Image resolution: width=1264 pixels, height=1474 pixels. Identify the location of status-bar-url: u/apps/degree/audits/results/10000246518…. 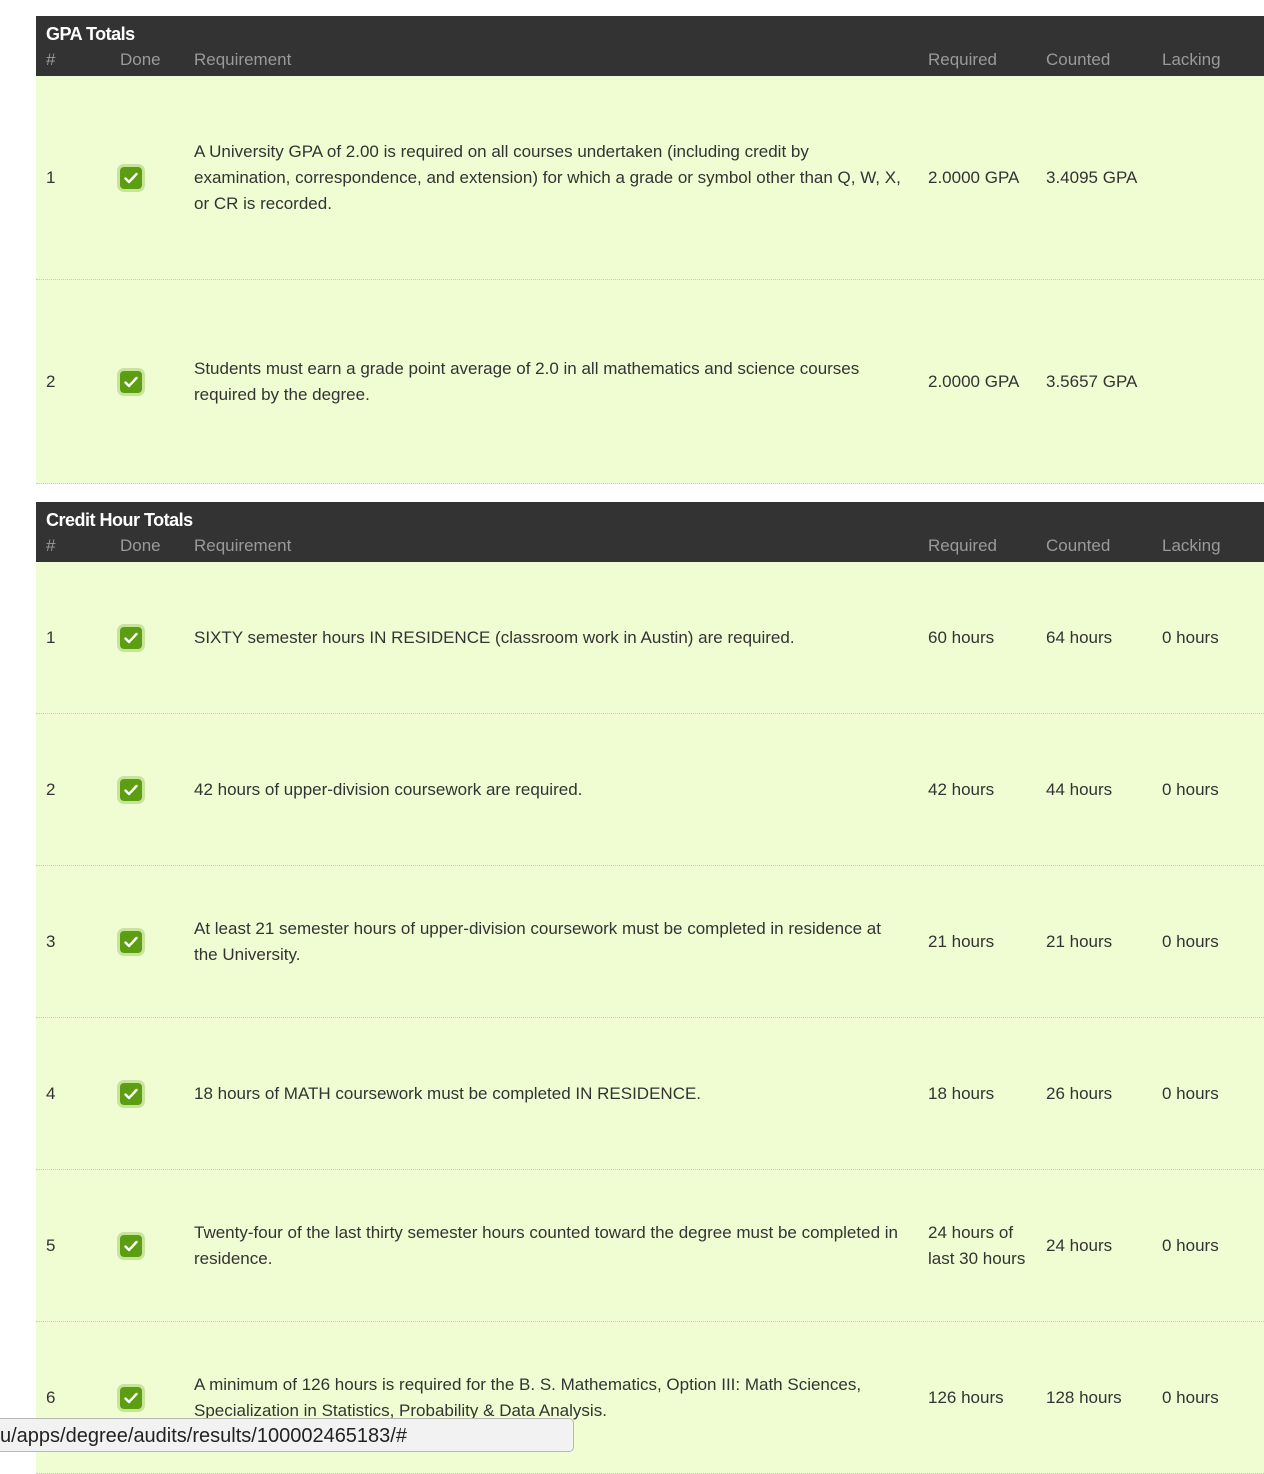
(287, 1435).